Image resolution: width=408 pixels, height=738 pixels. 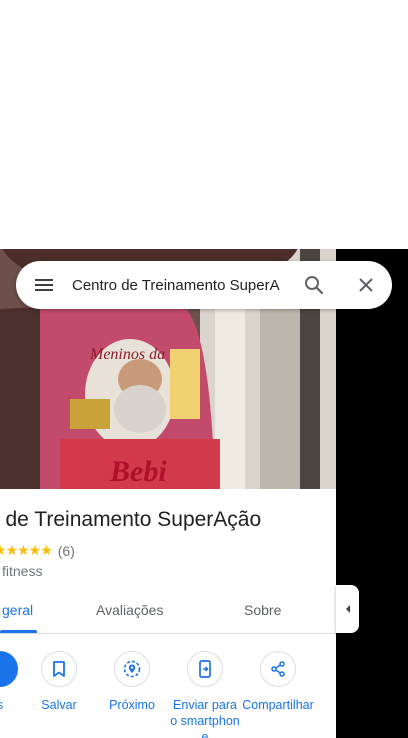 What do you see at coordinates (131, 519) in the screenshot?
I see `place-title: ro de Treinamento SuperAção` at bounding box center [131, 519].